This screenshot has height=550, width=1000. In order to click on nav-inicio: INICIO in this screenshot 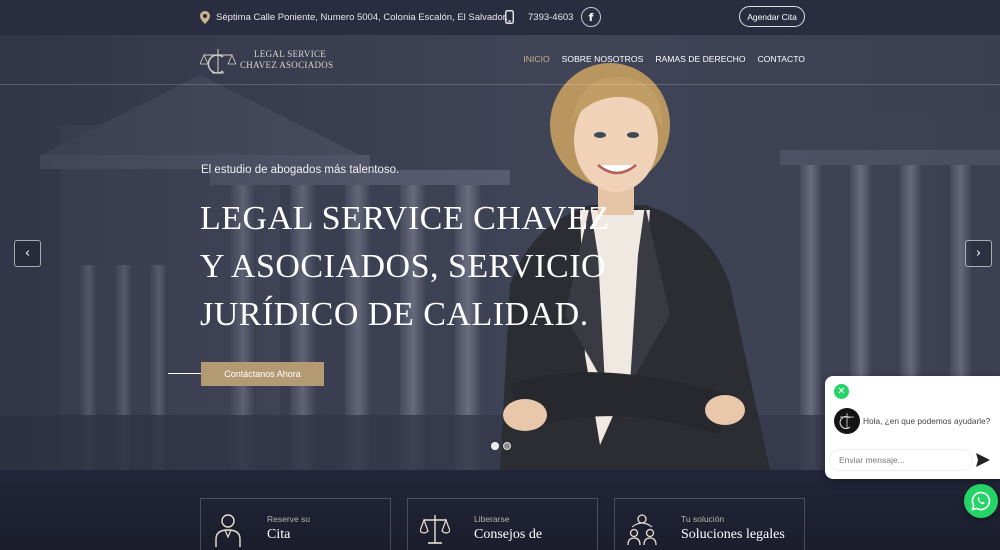, I will do `click(536, 59)`.